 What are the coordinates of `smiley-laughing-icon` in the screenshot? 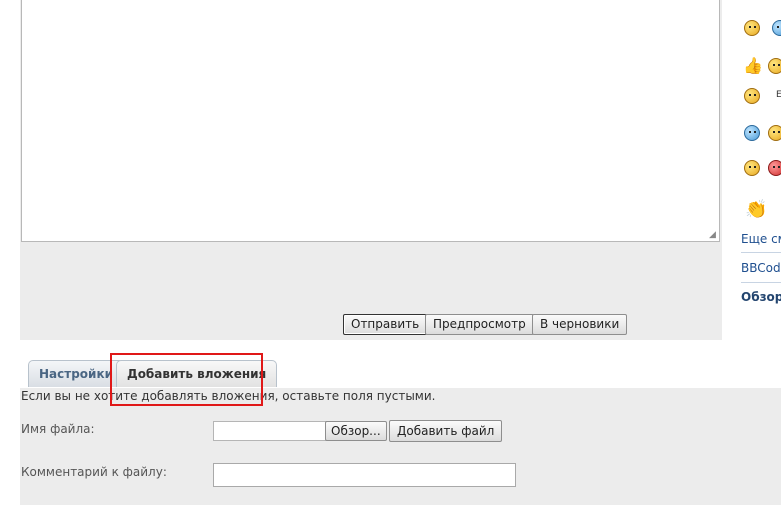 It's located at (774, 66).